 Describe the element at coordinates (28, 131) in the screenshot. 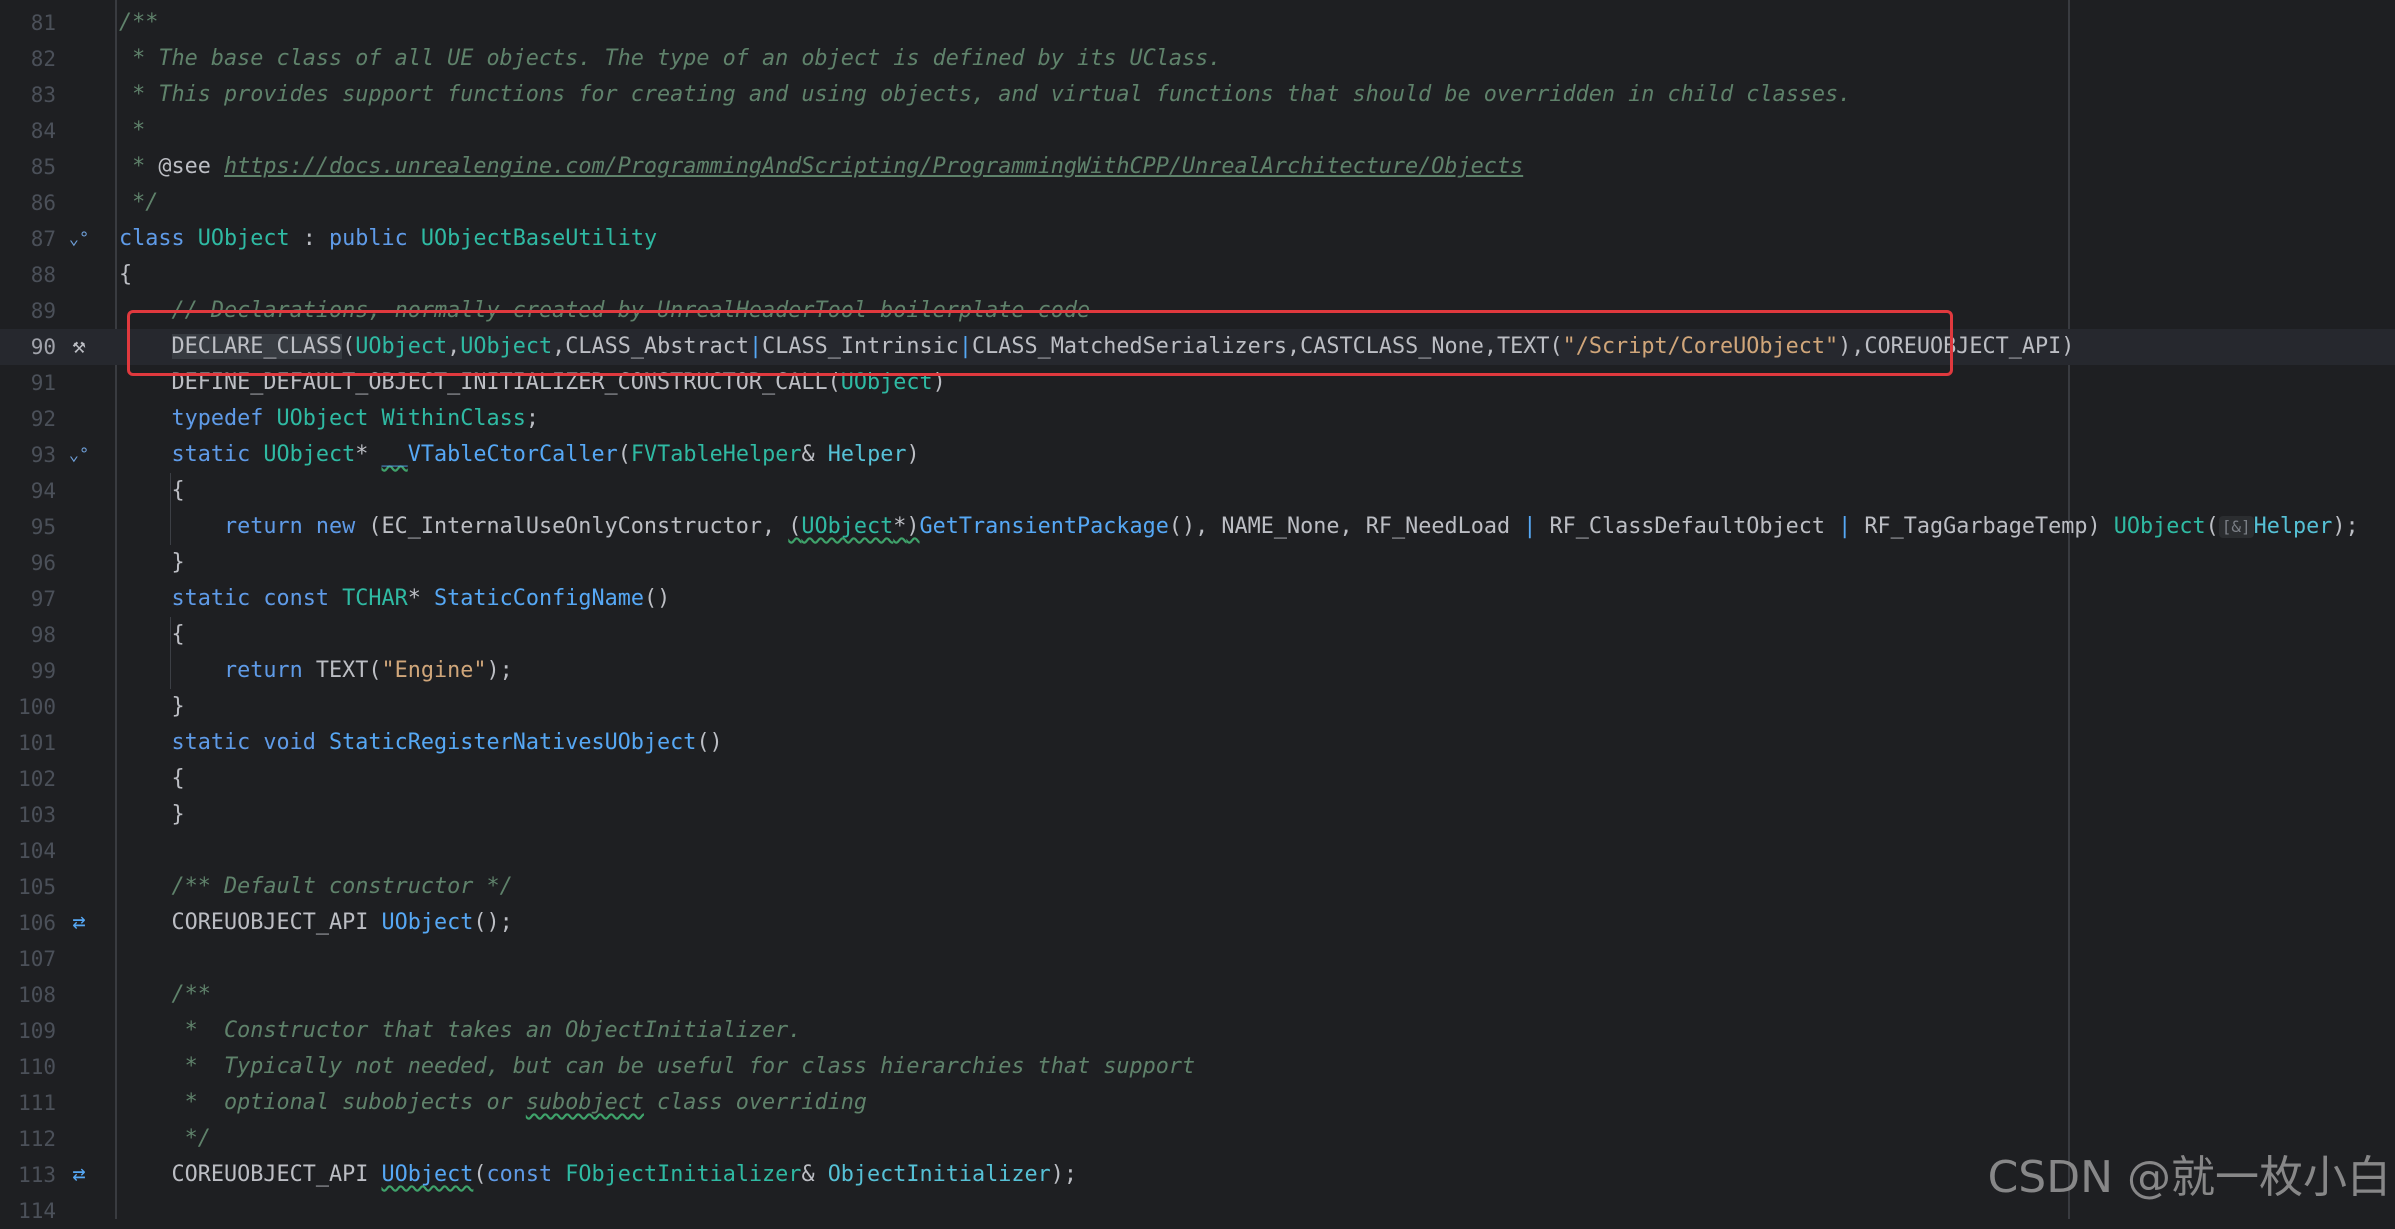

I see `line-number: 84` at that location.